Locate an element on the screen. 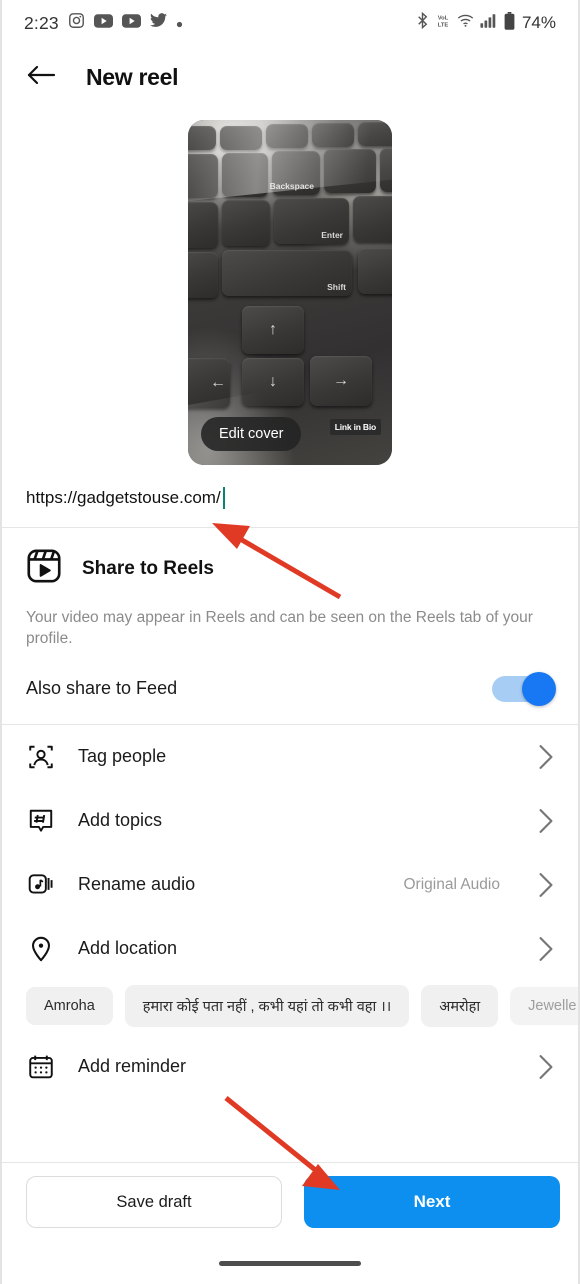 The image size is (580, 1284). key-label: ↑ is located at coordinates (273, 329).